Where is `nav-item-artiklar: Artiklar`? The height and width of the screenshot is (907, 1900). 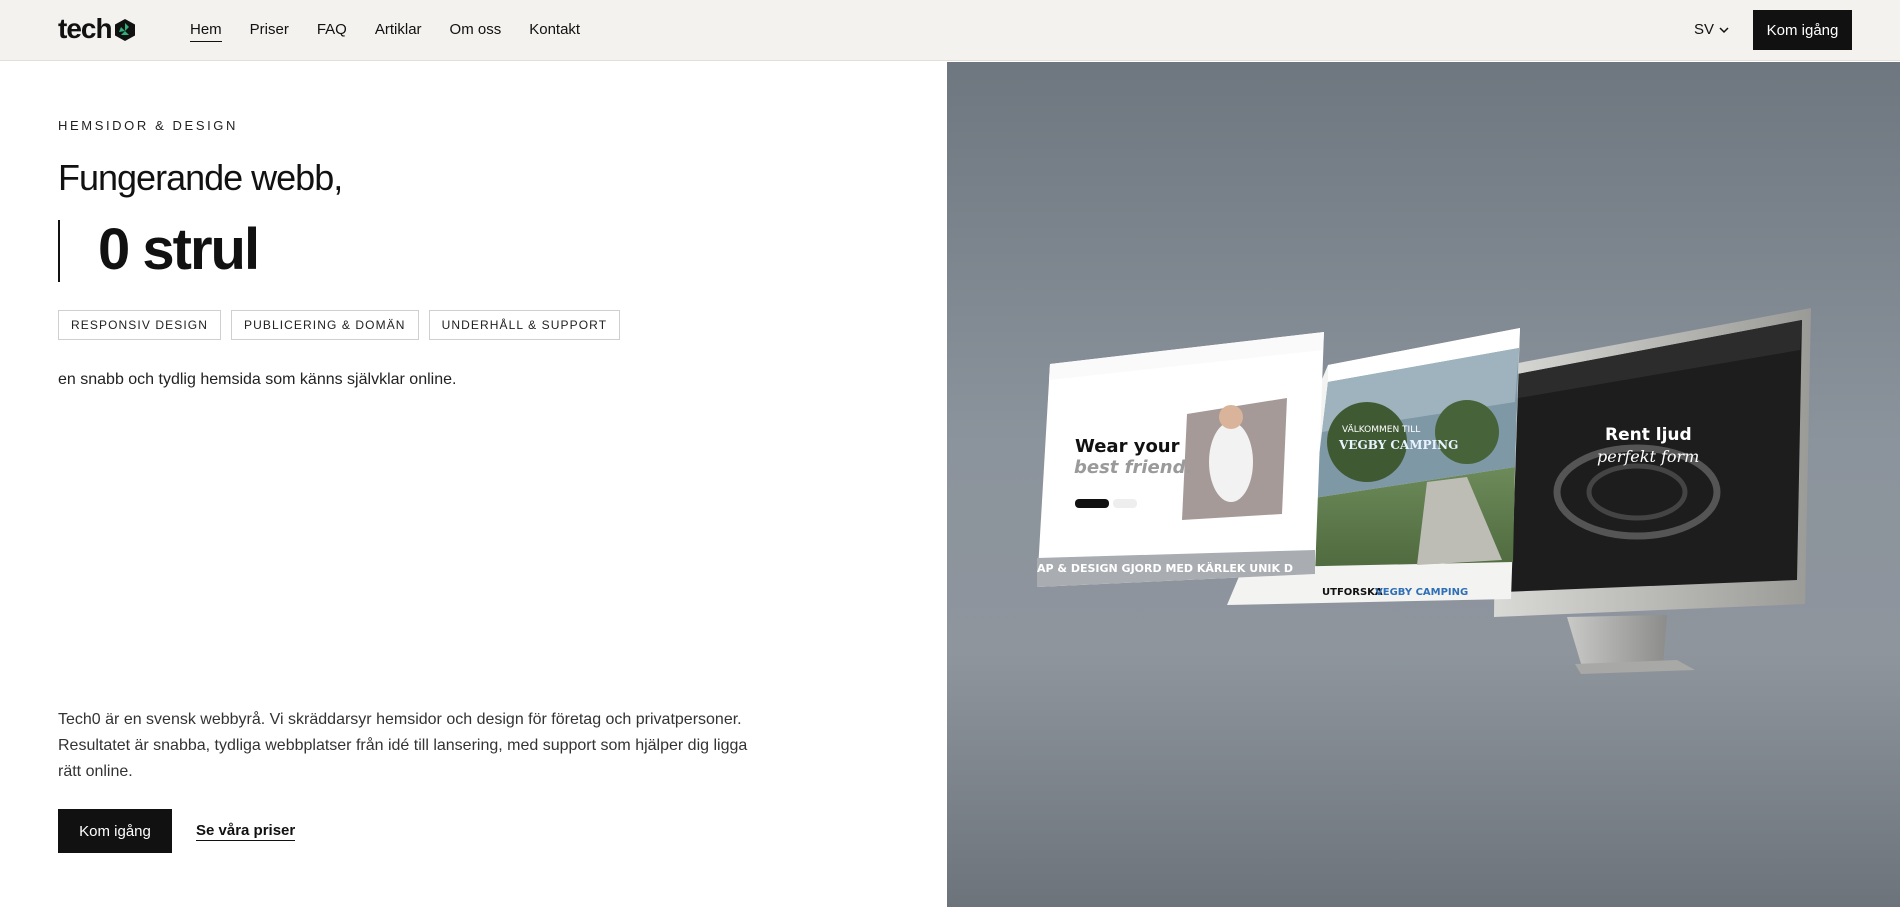
nav-item-artiklar: Artiklar is located at coordinates (398, 31).